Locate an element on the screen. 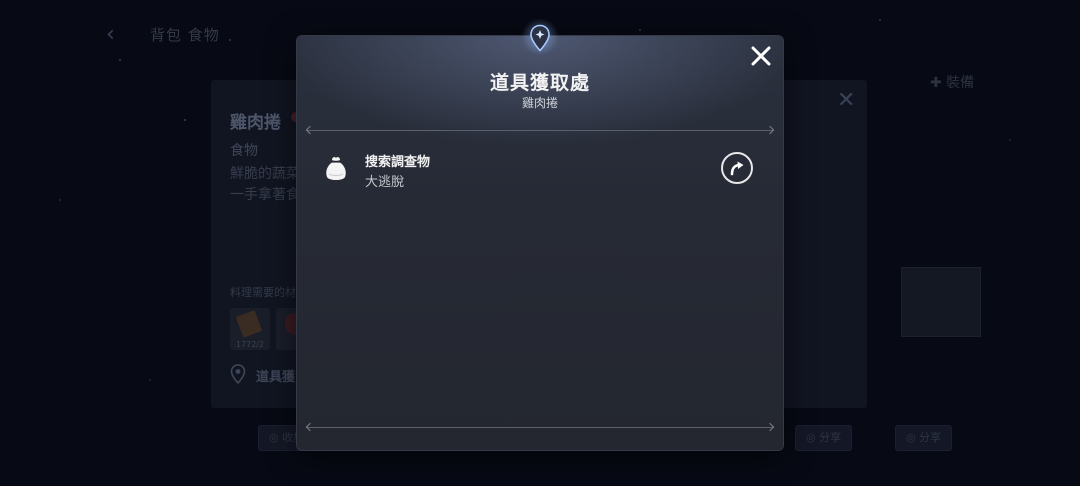 This screenshot has width=1080, height=486. recipe-label: 料理需要的材 is located at coordinates (263, 292).